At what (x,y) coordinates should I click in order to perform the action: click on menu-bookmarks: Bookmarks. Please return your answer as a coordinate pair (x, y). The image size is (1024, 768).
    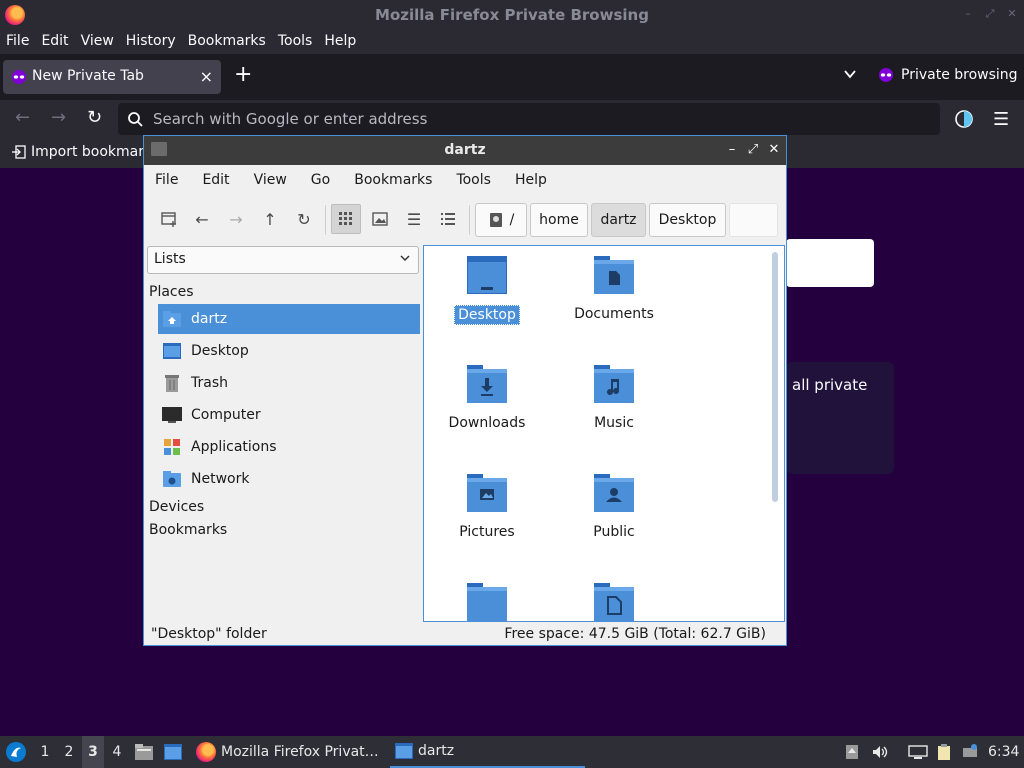
    Looking at the image, I should click on (227, 42).